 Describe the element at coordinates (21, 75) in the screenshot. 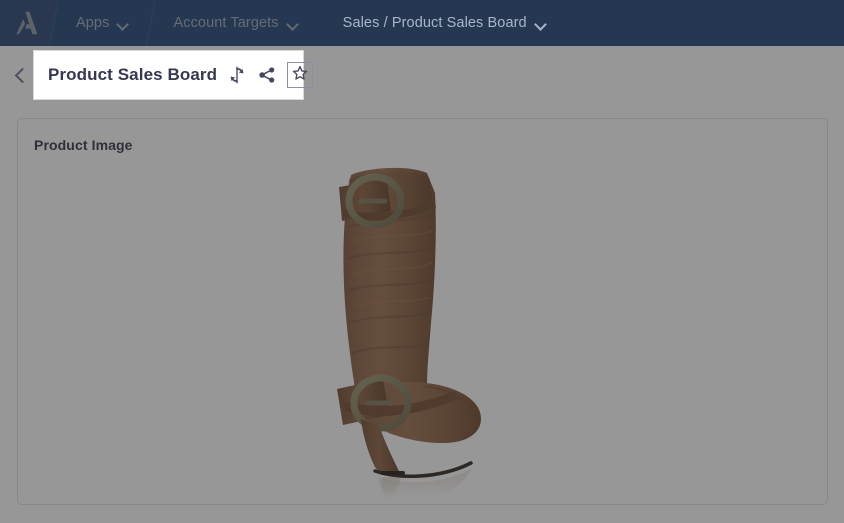

I see `back-button` at that location.